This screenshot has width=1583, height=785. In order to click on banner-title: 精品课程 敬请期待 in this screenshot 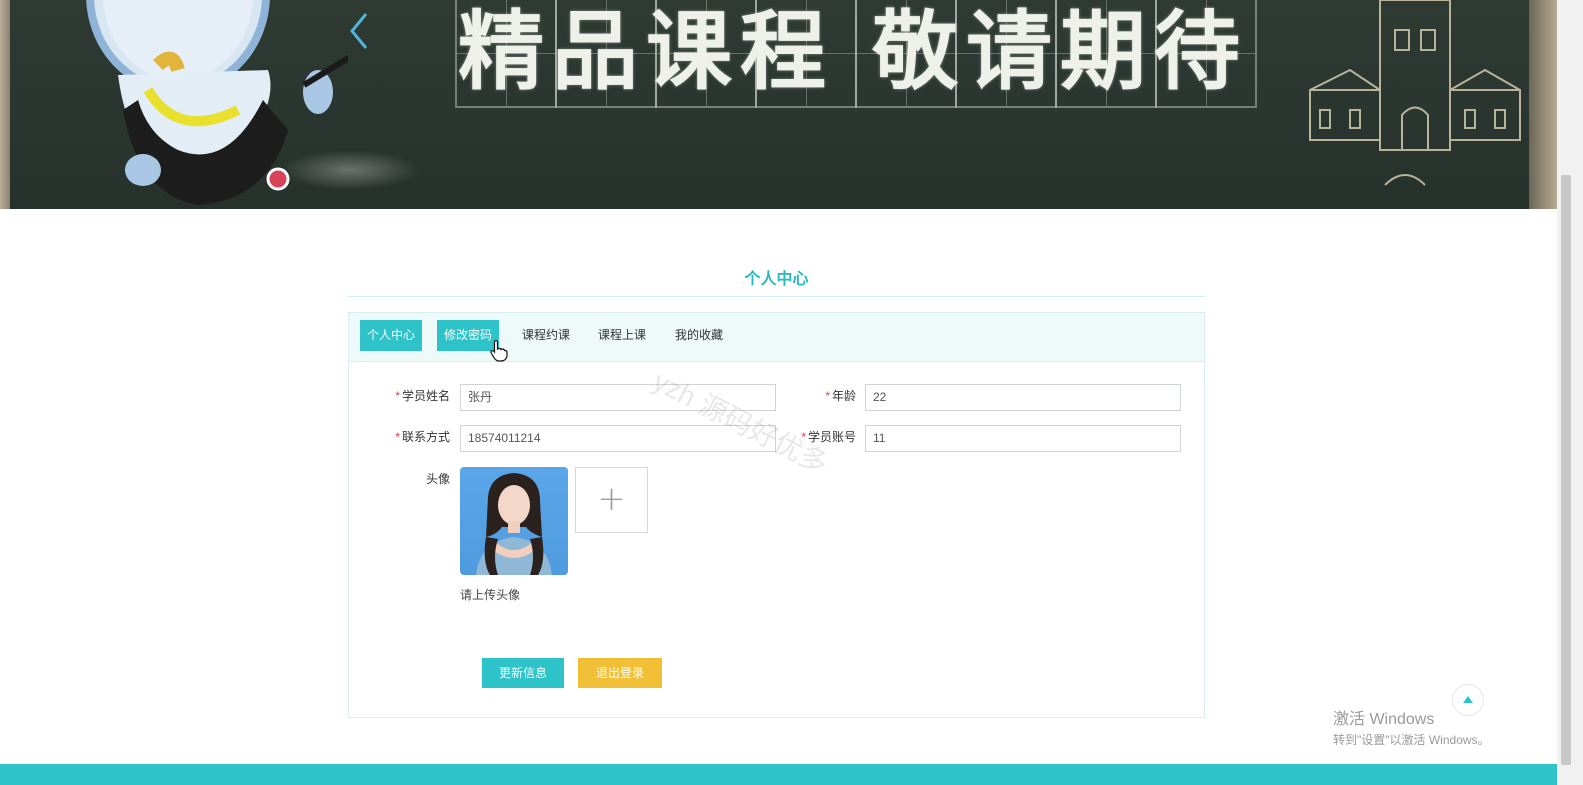, I will do `click(853, 51)`.